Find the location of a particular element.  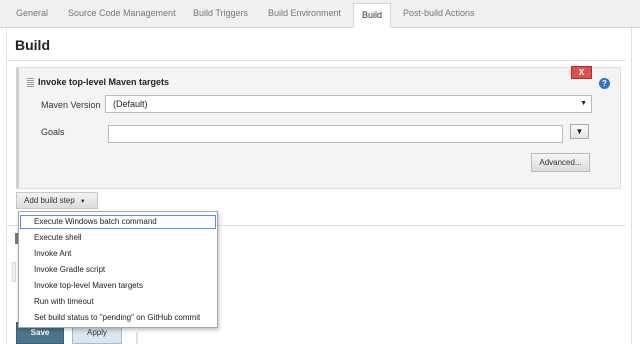

tab-build: Build is located at coordinates (372, 16).